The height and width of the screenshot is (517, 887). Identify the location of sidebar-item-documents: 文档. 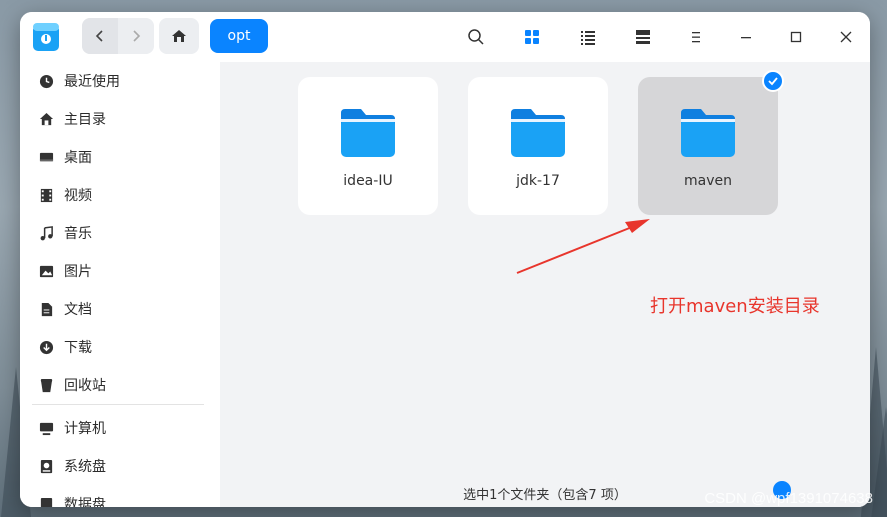
(122, 309).